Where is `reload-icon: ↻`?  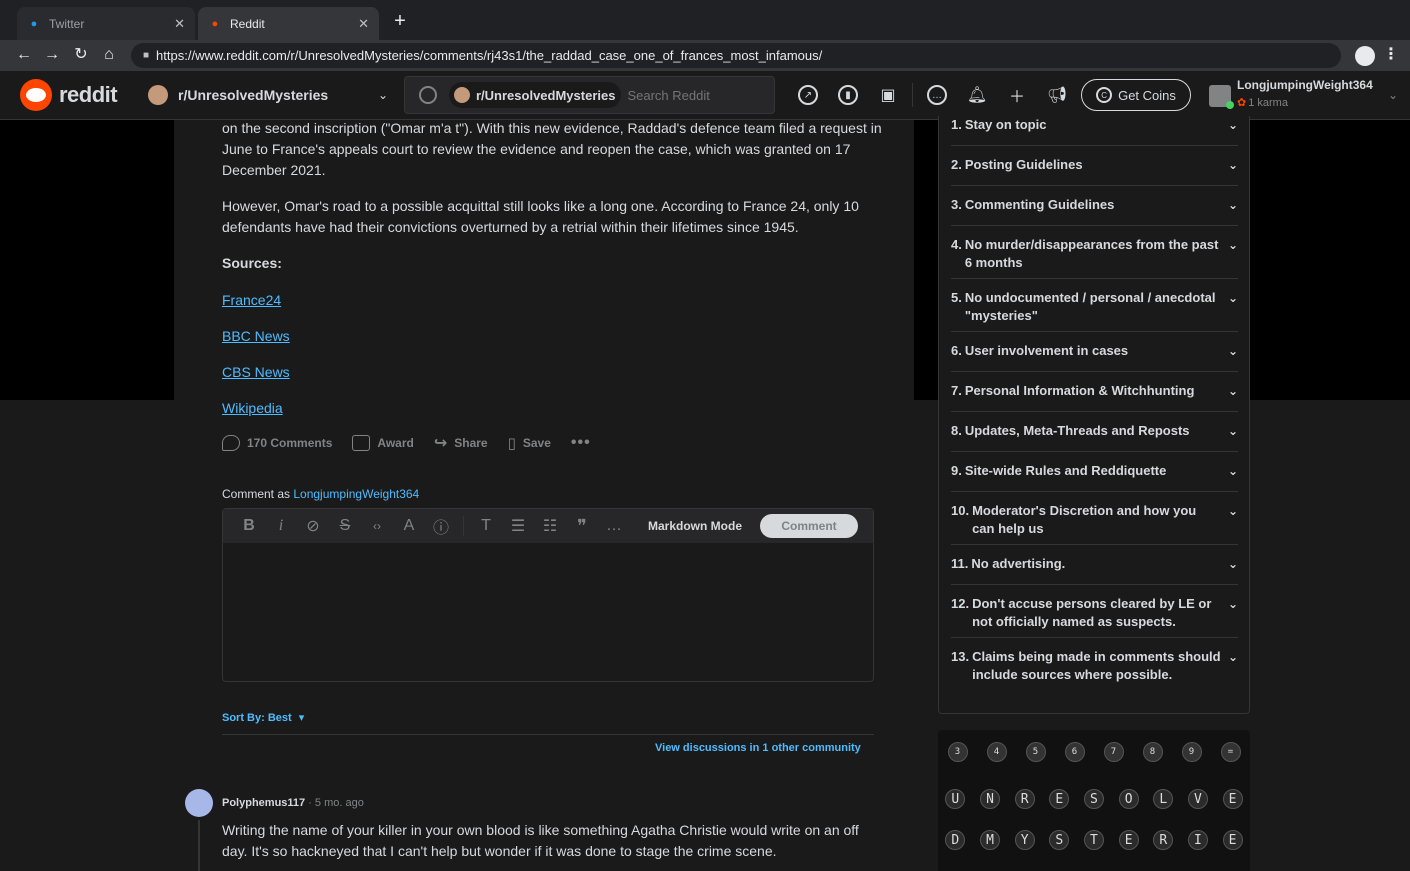
reload-icon: ↻ is located at coordinates (81, 55).